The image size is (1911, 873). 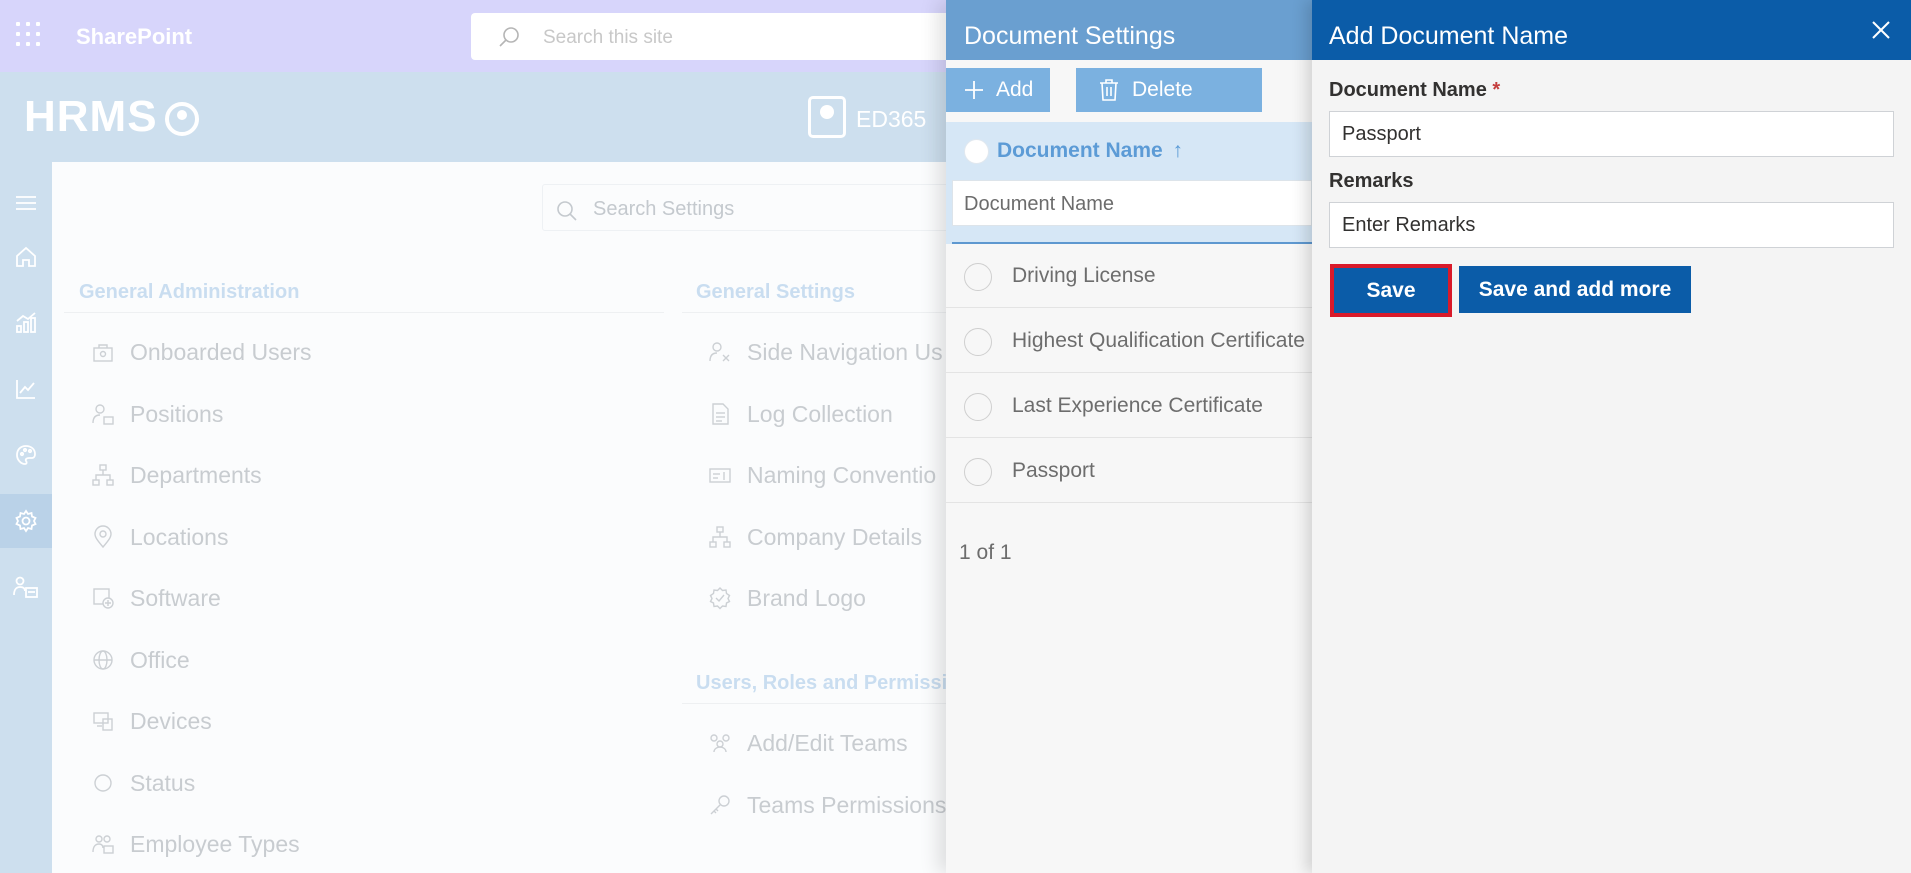 I want to click on sort-ascending-icon: ↑, so click(x=1178, y=150).